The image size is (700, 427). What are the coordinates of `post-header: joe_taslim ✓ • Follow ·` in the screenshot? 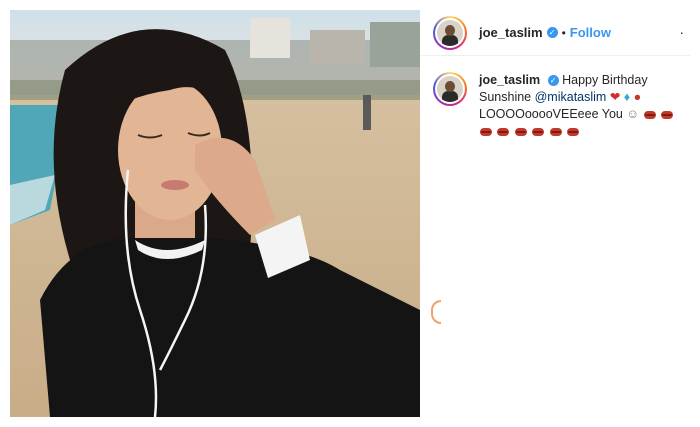 It's located at (555, 33).